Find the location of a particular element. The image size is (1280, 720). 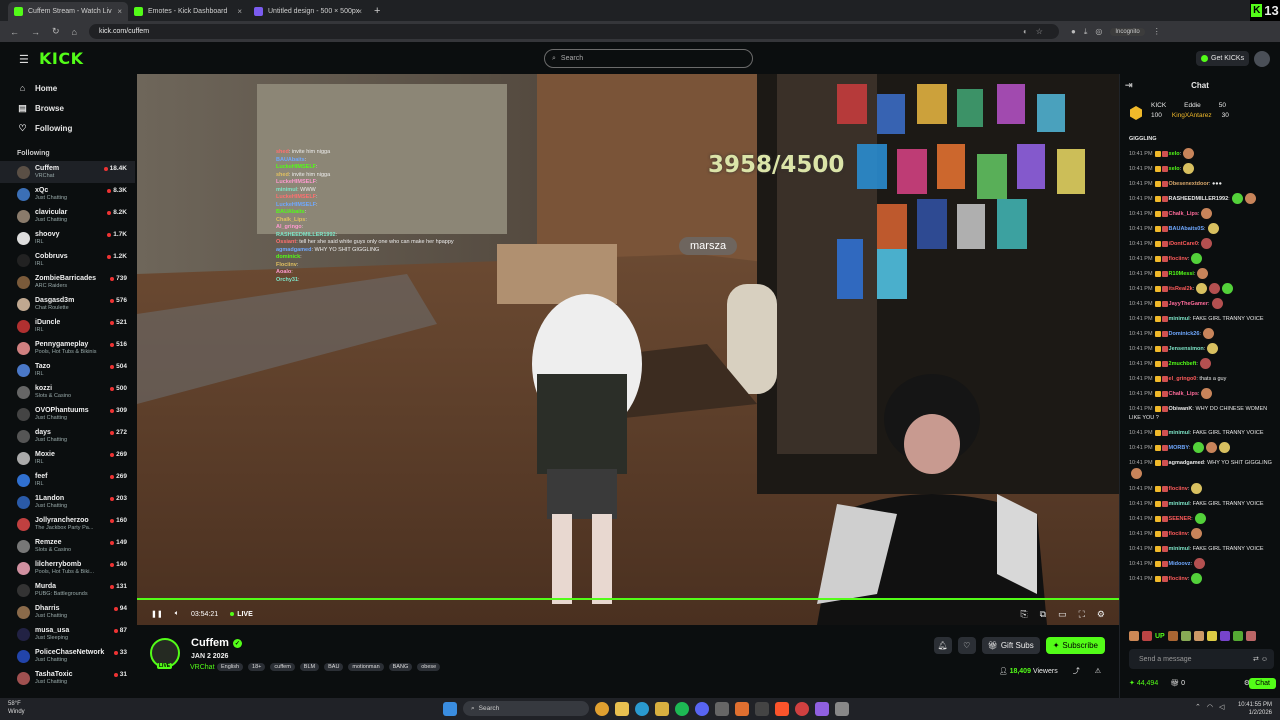

search-input: ⌕ Search is located at coordinates (648, 58).